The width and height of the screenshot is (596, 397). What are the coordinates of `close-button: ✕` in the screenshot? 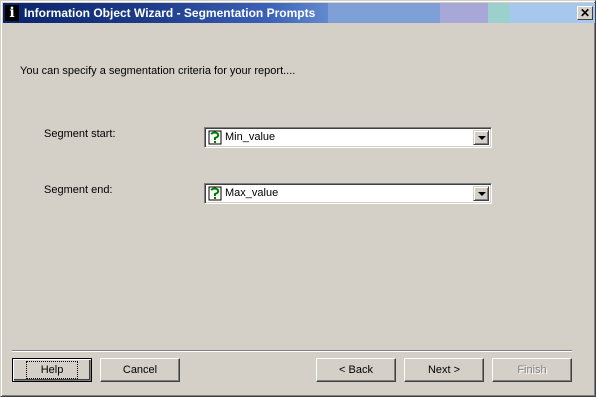 It's located at (585, 13).